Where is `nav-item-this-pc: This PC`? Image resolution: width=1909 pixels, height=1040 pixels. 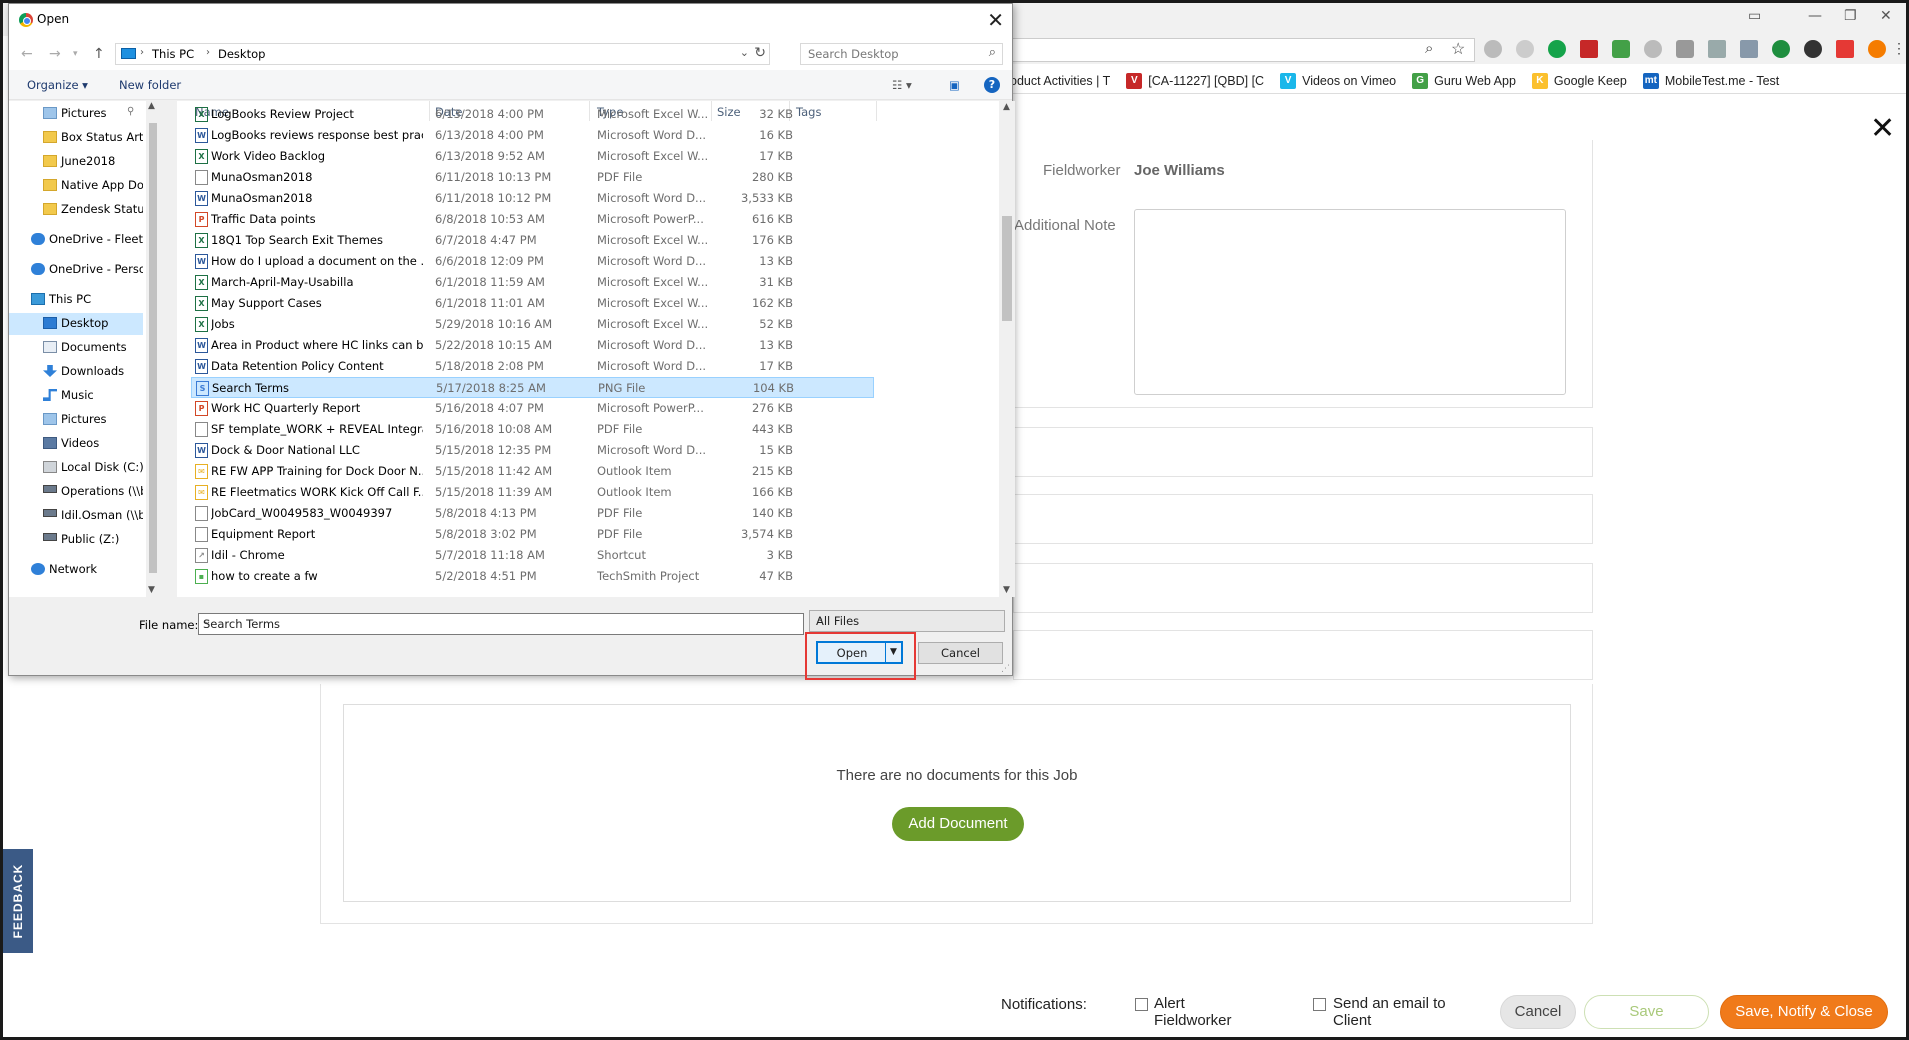 nav-item-this-pc: This PC is located at coordinates (76, 300).